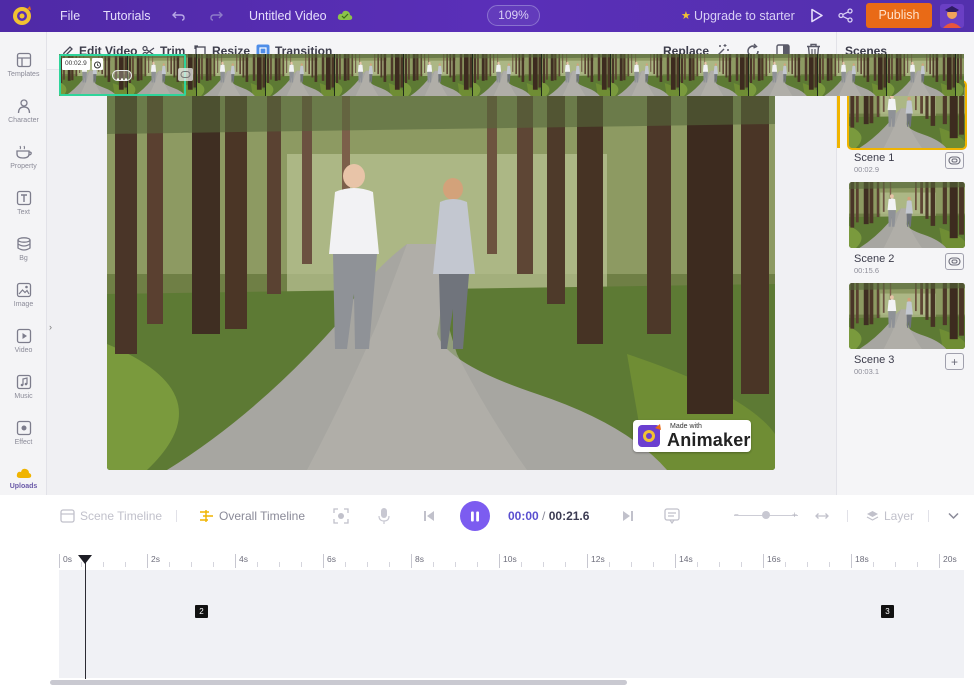 The height and width of the screenshot is (685, 974). Describe the element at coordinates (384, 516) in the screenshot. I see `microphone-icon` at that location.